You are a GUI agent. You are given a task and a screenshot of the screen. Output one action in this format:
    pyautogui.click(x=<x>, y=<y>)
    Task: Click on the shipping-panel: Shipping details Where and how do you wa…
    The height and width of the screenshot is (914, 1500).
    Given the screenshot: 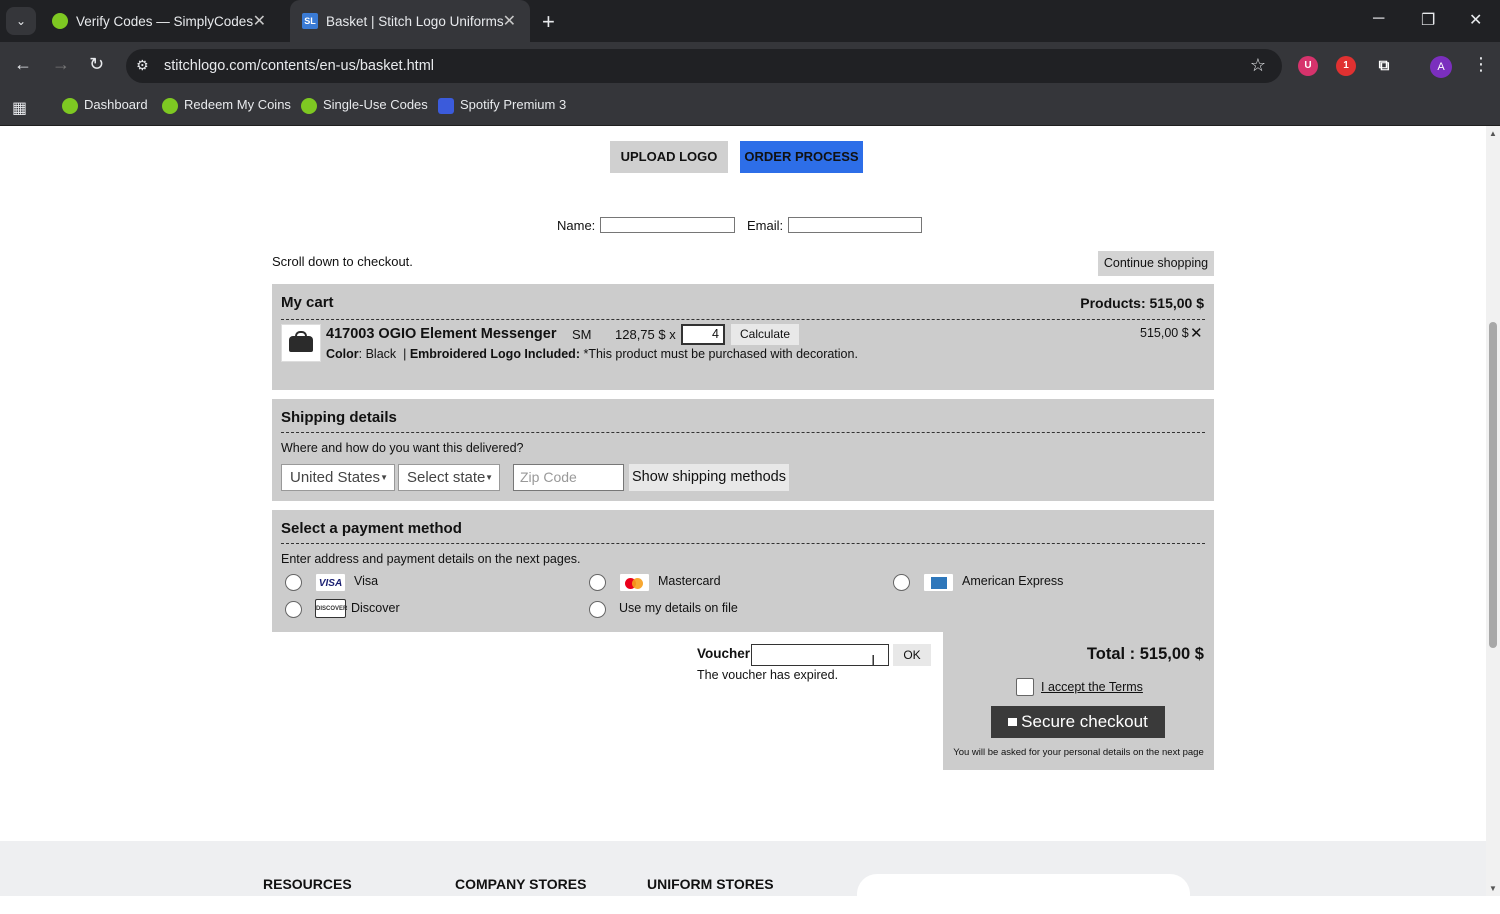 What is the action you would take?
    pyautogui.click(x=743, y=450)
    